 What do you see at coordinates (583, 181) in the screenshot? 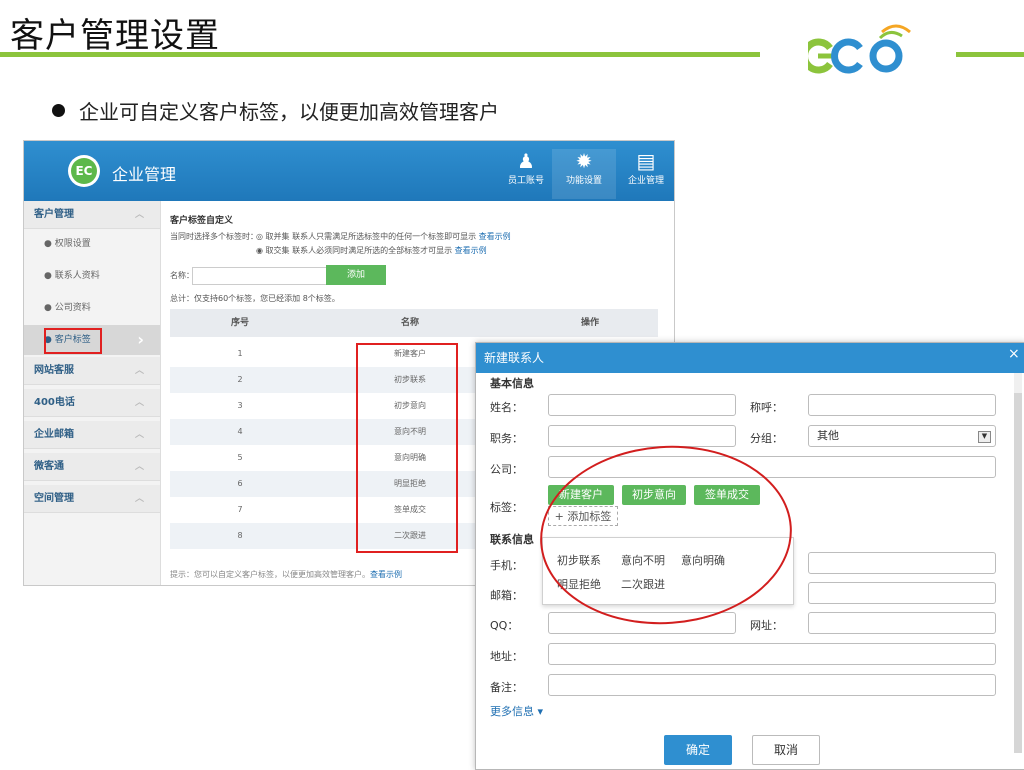
I see `nav-label: 功能设置` at bounding box center [583, 181].